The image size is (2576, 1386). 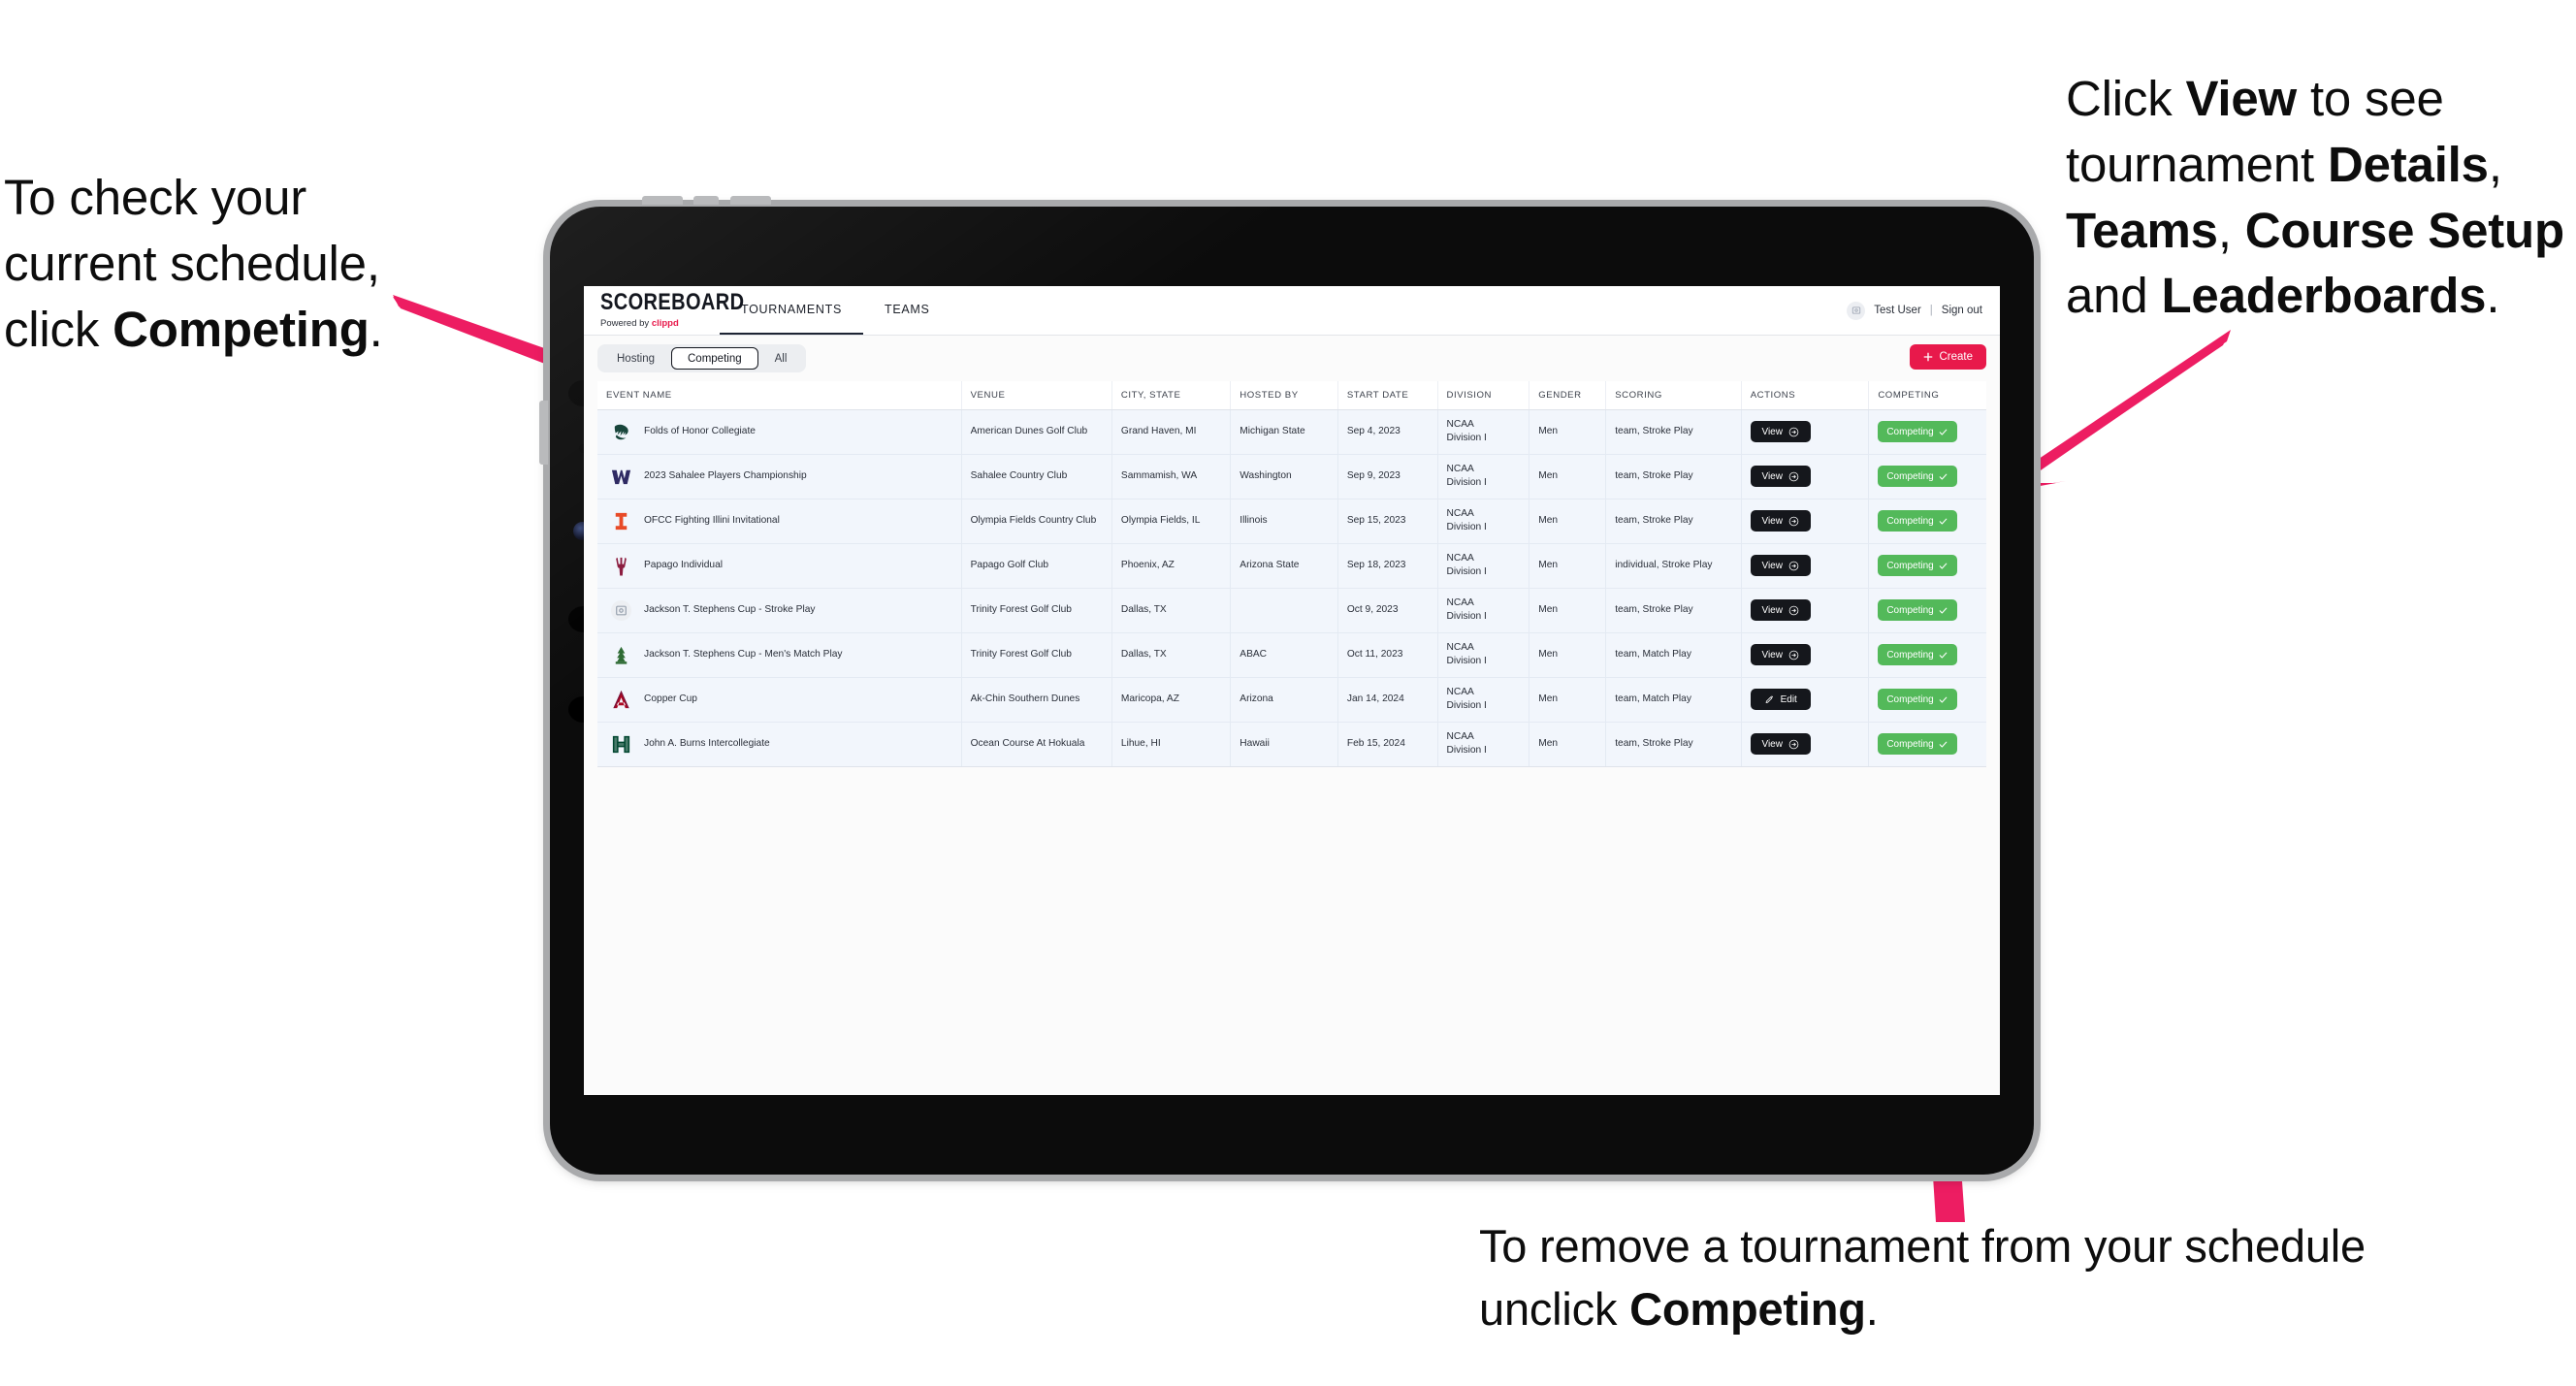 What do you see at coordinates (2142, 230) in the screenshot?
I see `callout-right-b3: Teams` at bounding box center [2142, 230].